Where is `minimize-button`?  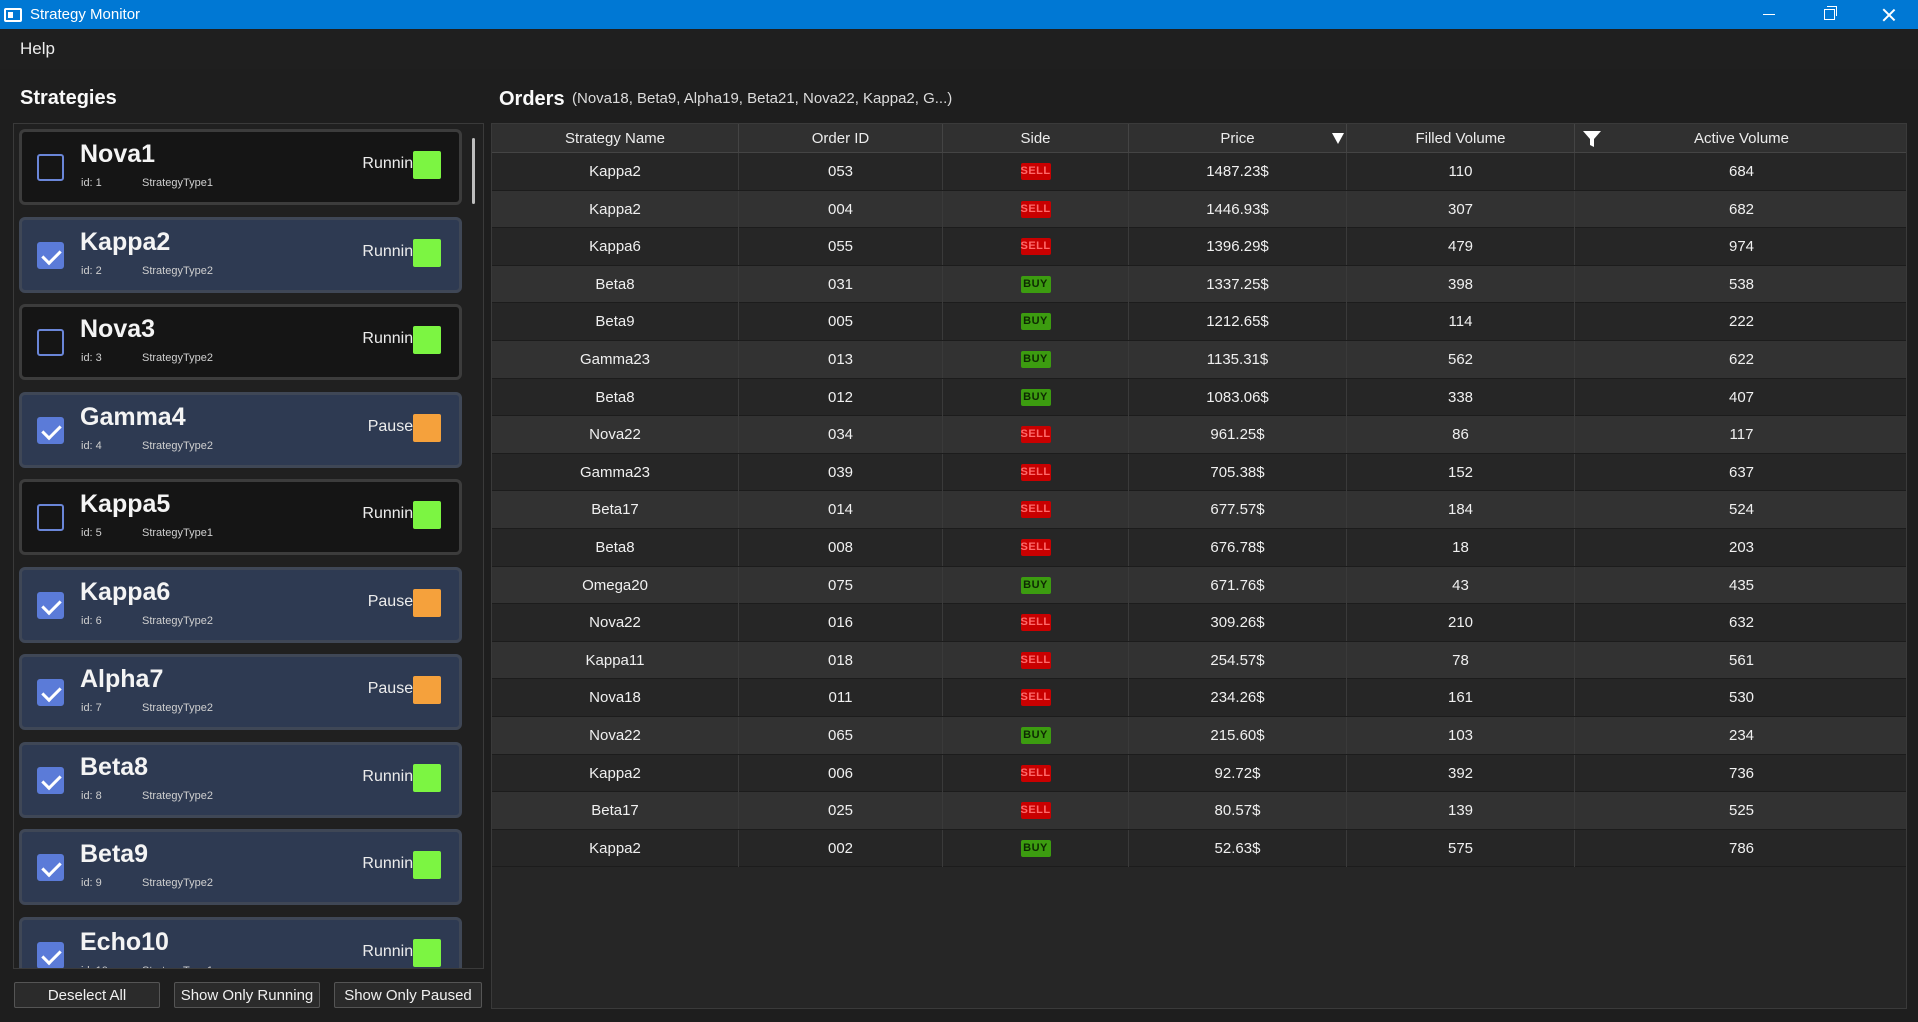 minimize-button is located at coordinates (1769, 14).